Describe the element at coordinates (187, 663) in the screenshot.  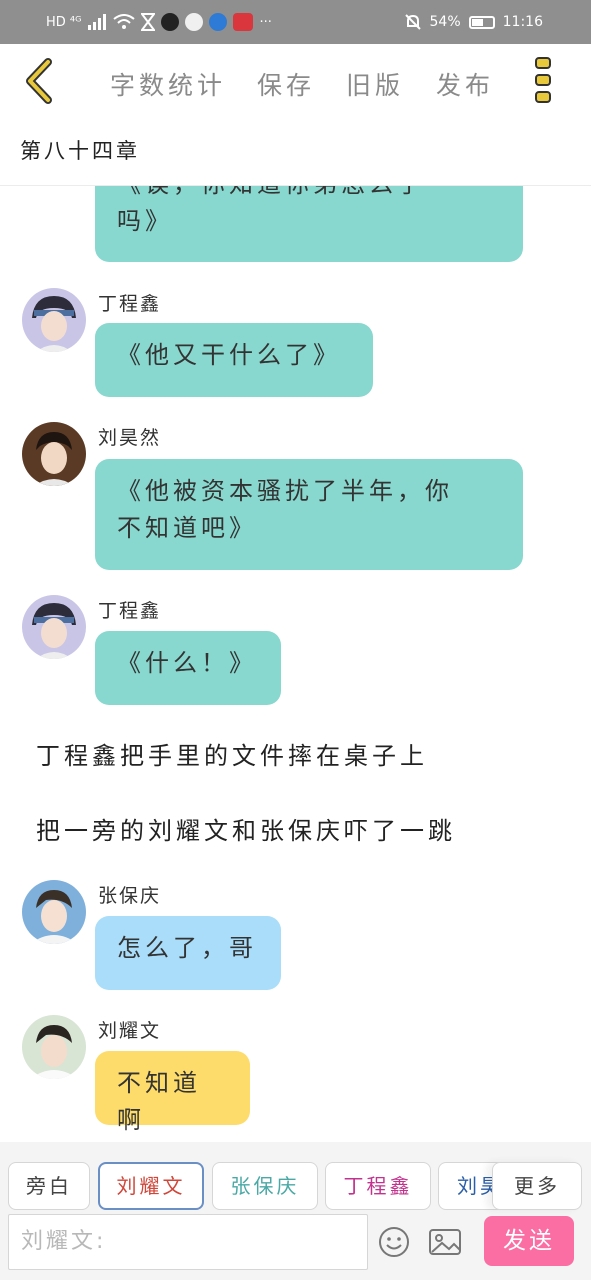
I see `message-text: 《什么！》` at that location.